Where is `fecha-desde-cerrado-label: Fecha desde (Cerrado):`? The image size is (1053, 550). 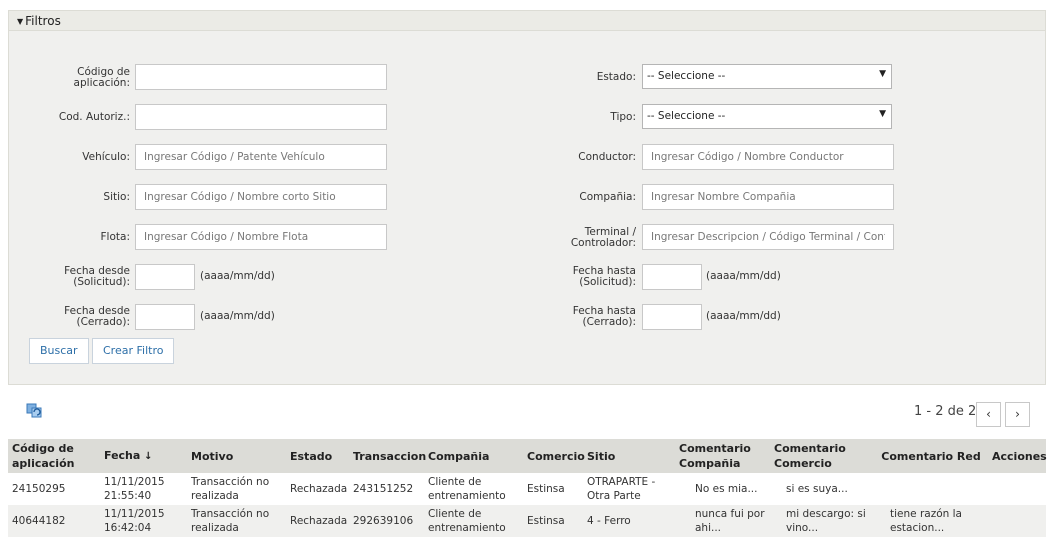
fecha-desde-cerrado-label: Fecha desde (Cerrado): is located at coordinates (97, 316).